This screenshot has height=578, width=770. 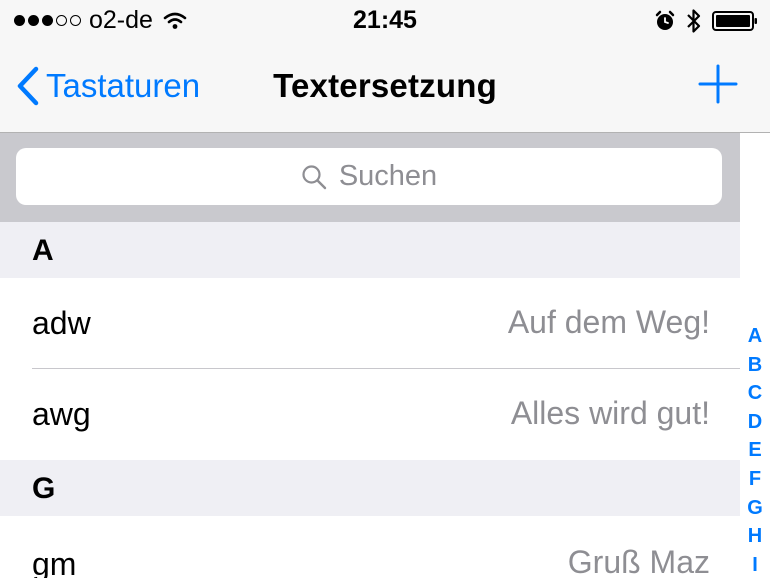 I want to click on phrase-text: Gruß Maz, so click(x=638, y=561).